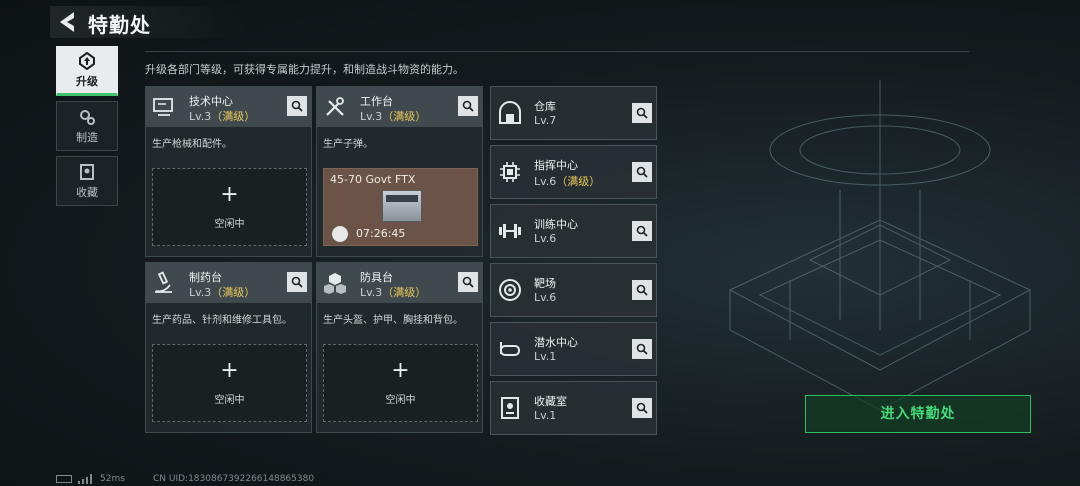 The image size is (1080, 486). What do you see at coordinates (163, 282) in the screenshot?
I see `microscope-icon` at bounding box center [163, 282].